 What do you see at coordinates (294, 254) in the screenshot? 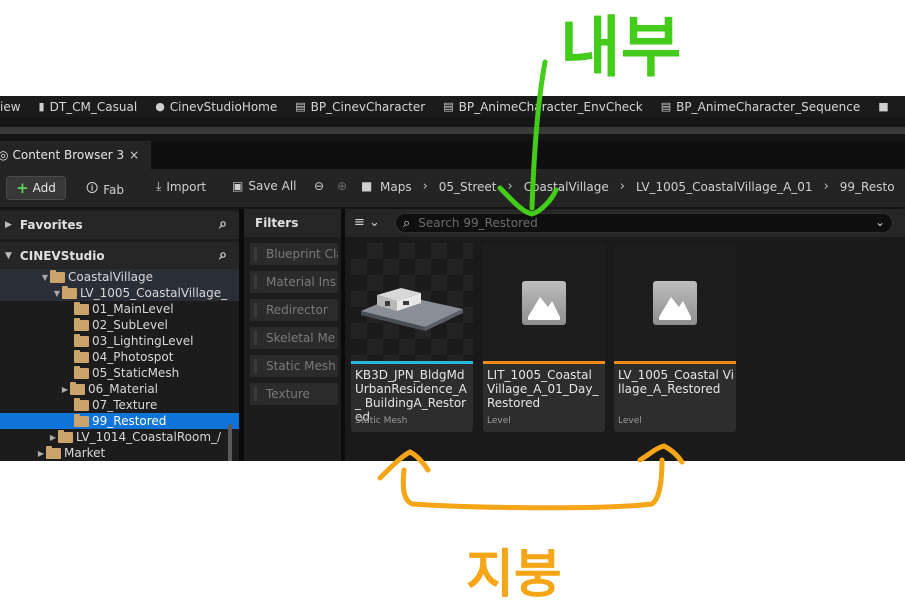
I see `filter-blueprint-class: Blueprint Cla` at bounding box center [294, 254].